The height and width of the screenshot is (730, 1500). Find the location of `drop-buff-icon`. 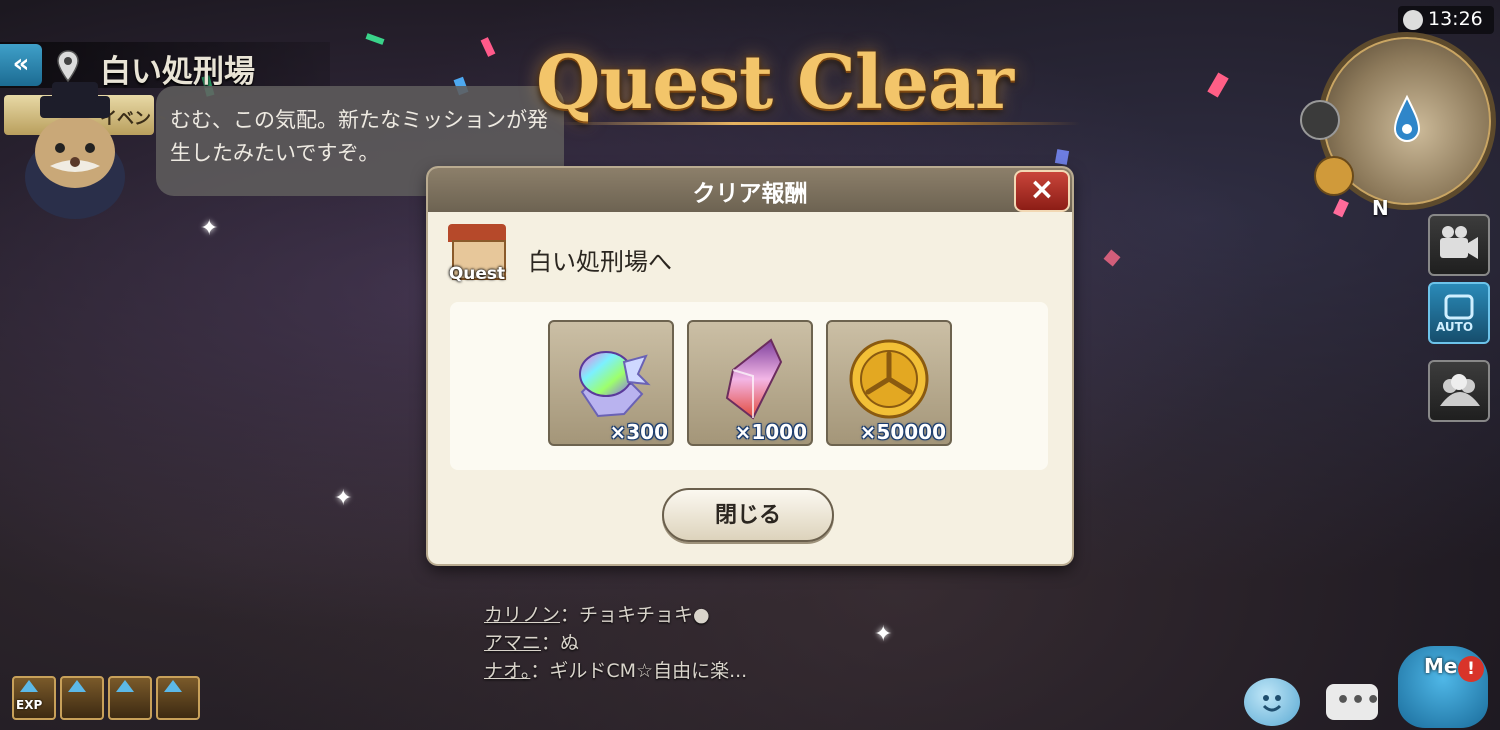

drop-buff-icon is located at coordinates (130, 698).